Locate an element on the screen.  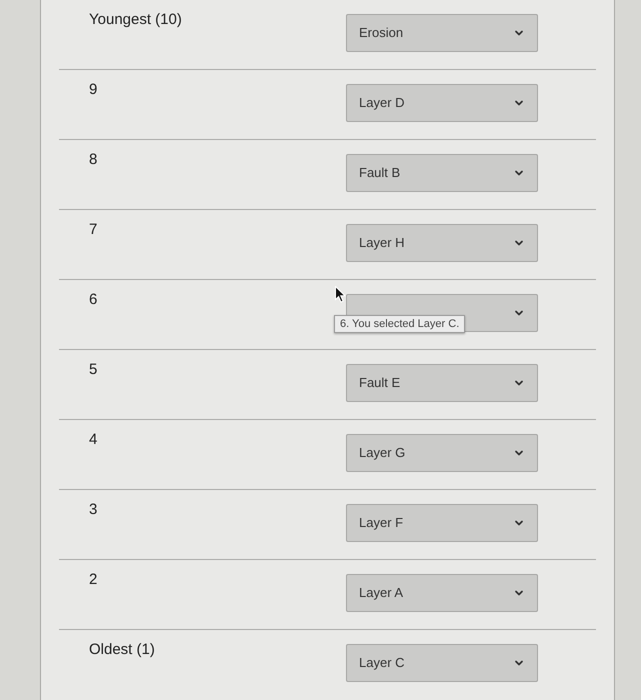
row-label: 8 is located at coordinates (93, 160).